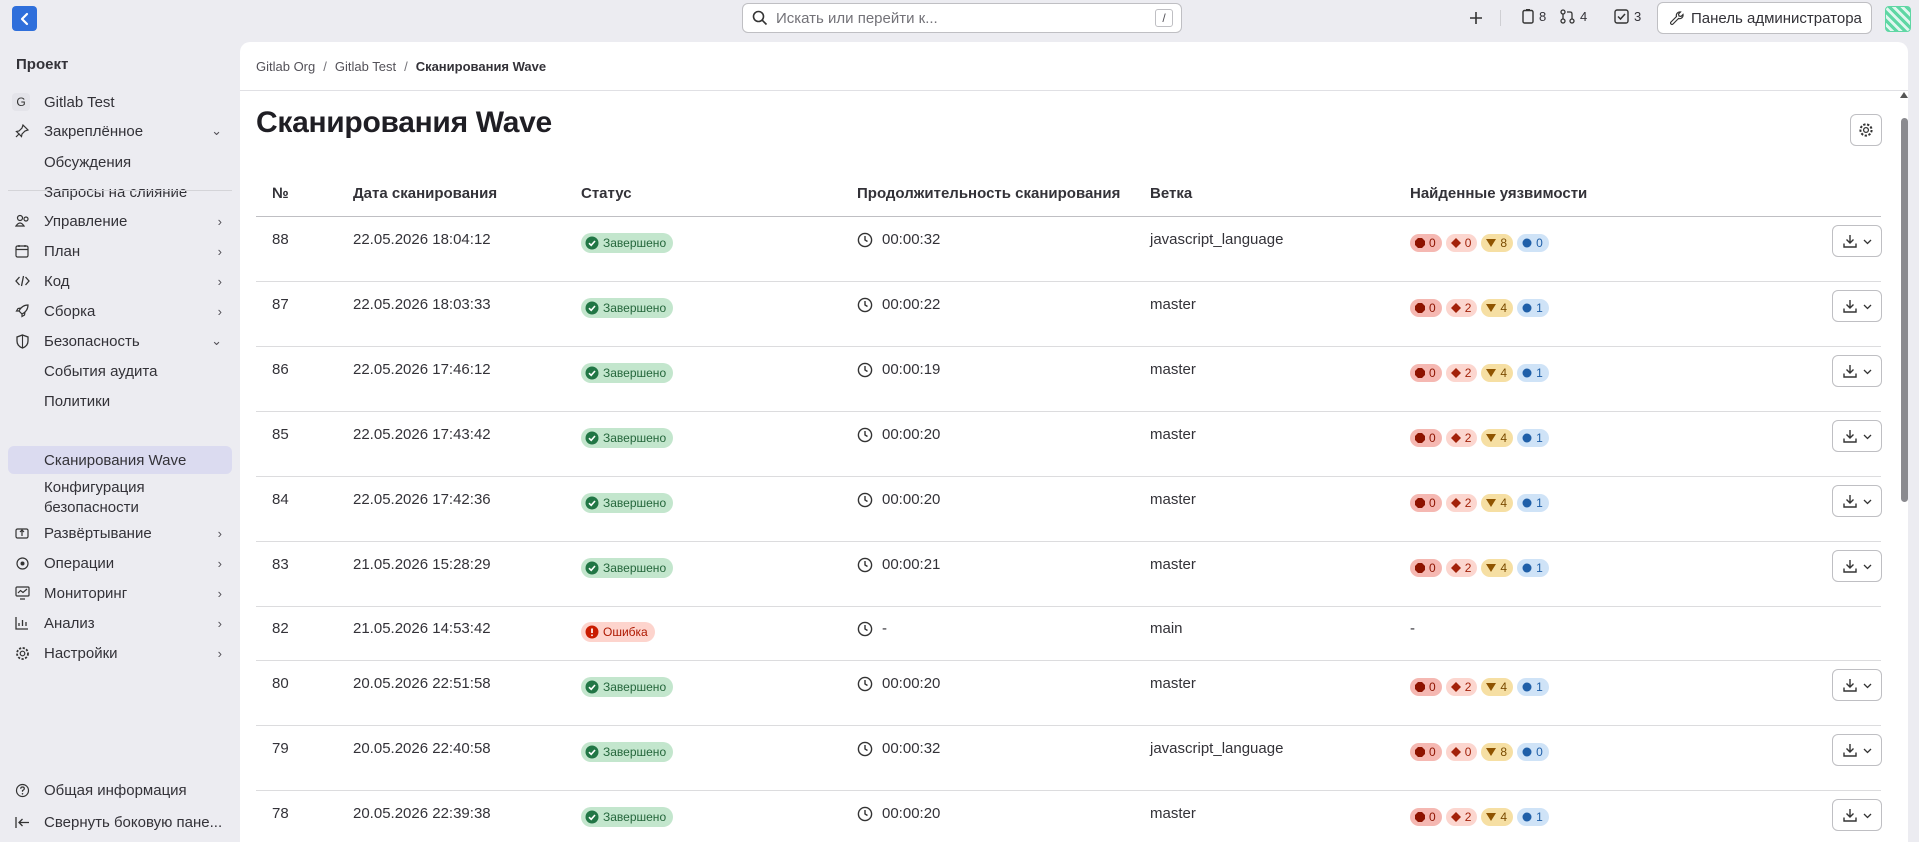 This screenshot has width=1919, height=842. Describe the element at coordinates (88, 162) in the screenshot. I see `sidebar-item-label: Обсуждения` at that location.